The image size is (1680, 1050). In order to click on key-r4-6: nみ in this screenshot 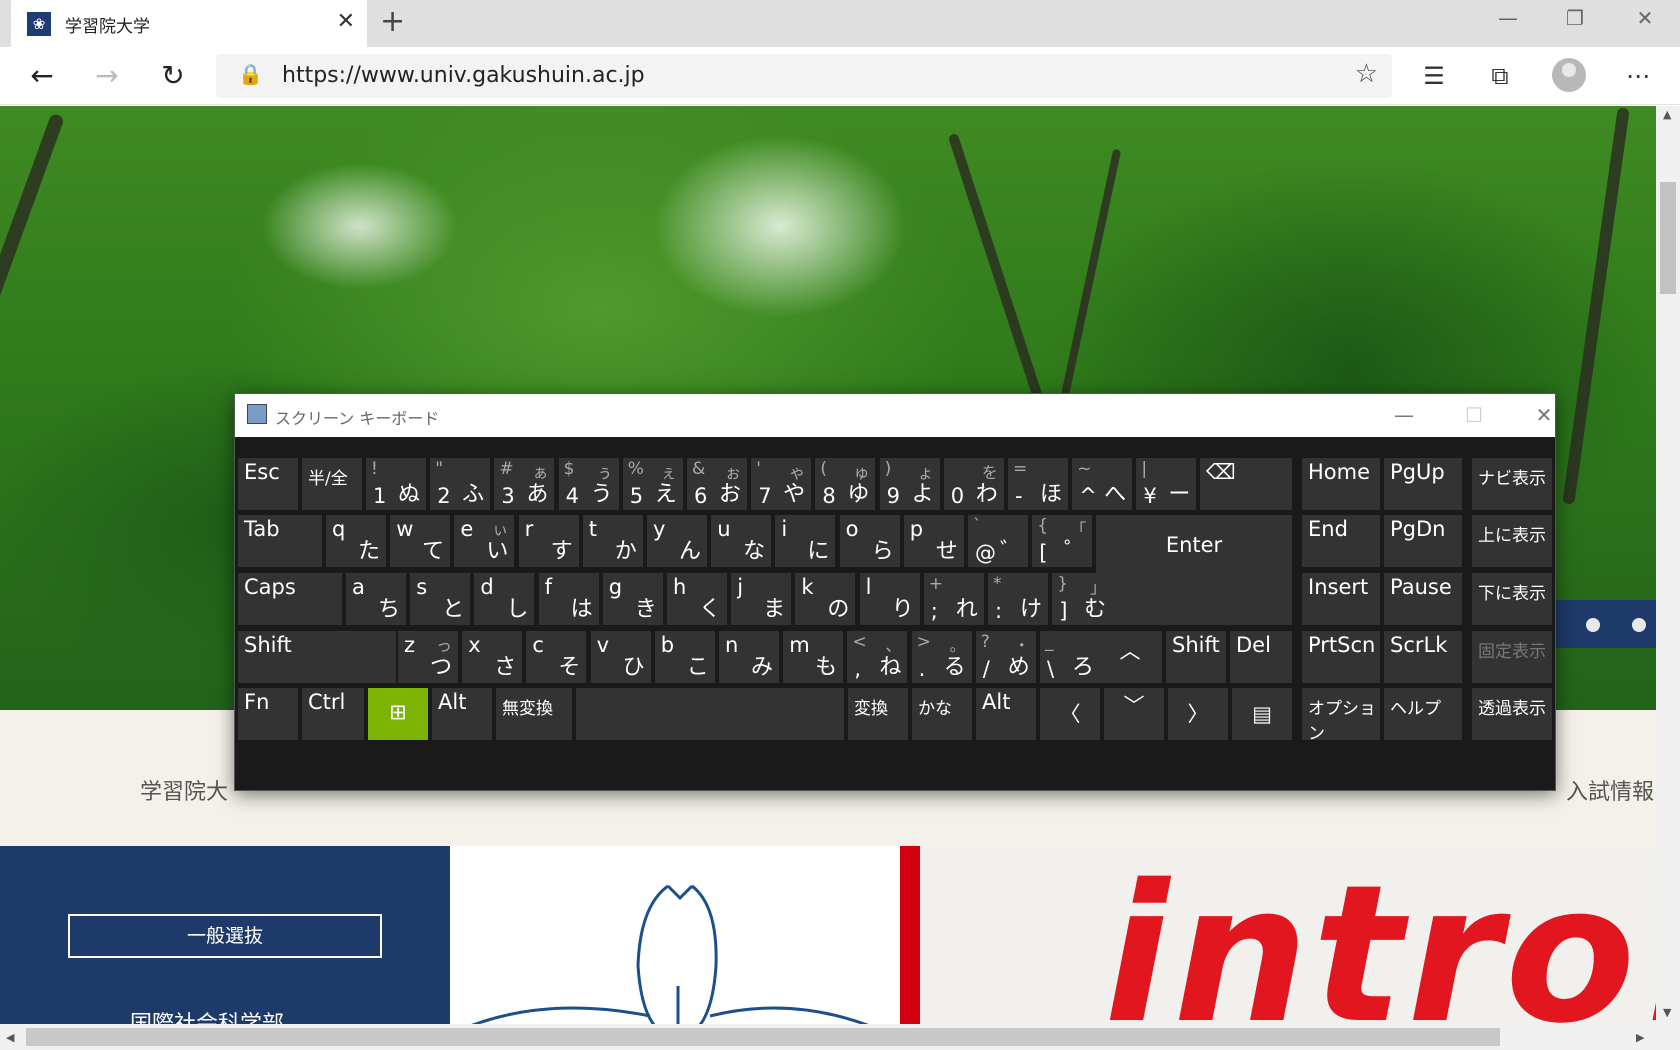, I will do `click(749, 657)`.